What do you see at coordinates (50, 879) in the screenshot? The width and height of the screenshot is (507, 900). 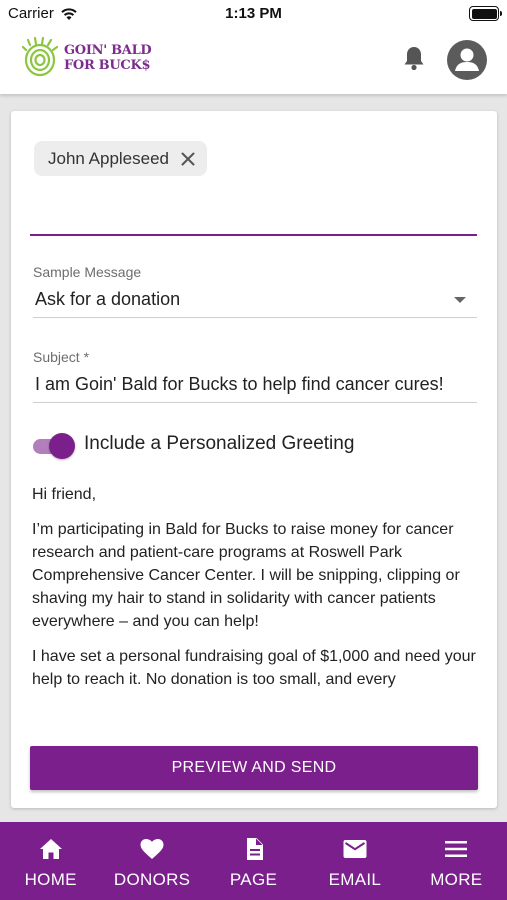 I see `tab-label: HOME` at bounding box center [50, 879].